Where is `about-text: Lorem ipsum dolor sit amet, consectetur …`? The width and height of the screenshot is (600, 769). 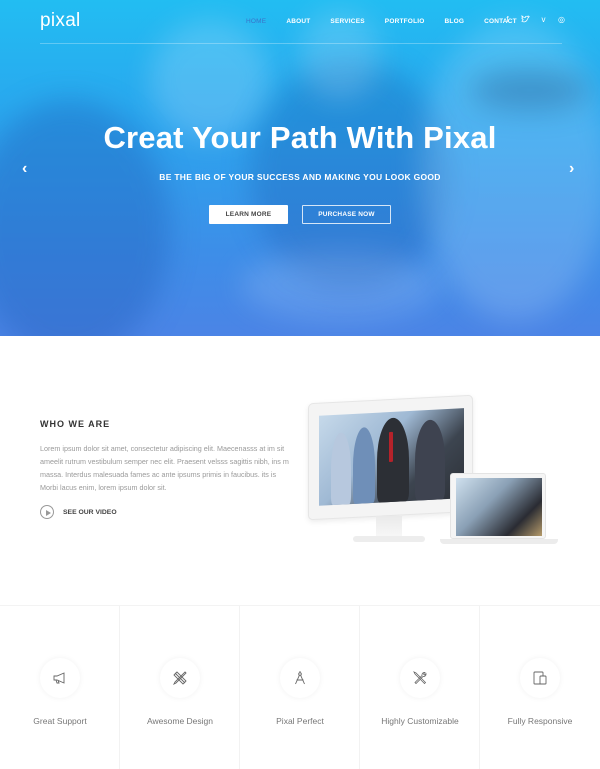 about-text: Lorem ipsum dolor sit amet, consectetur … is located at coordinates (164, 468).